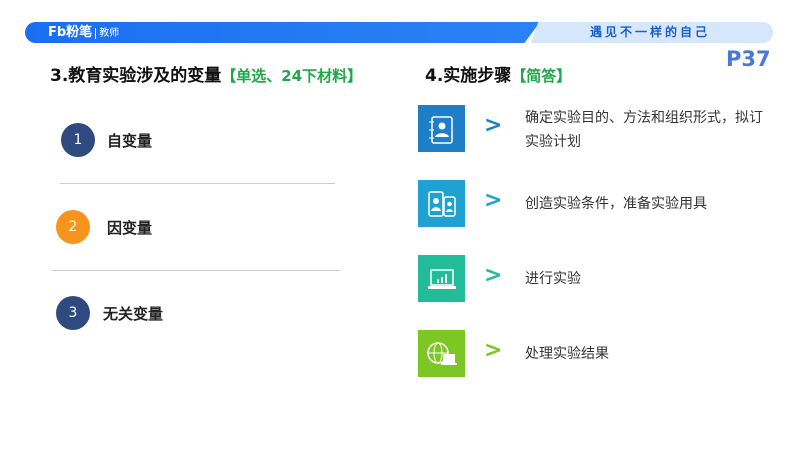 The width and height of the screenshot is (800, 450). I want to click on page-number: P37, so click(748, 59).